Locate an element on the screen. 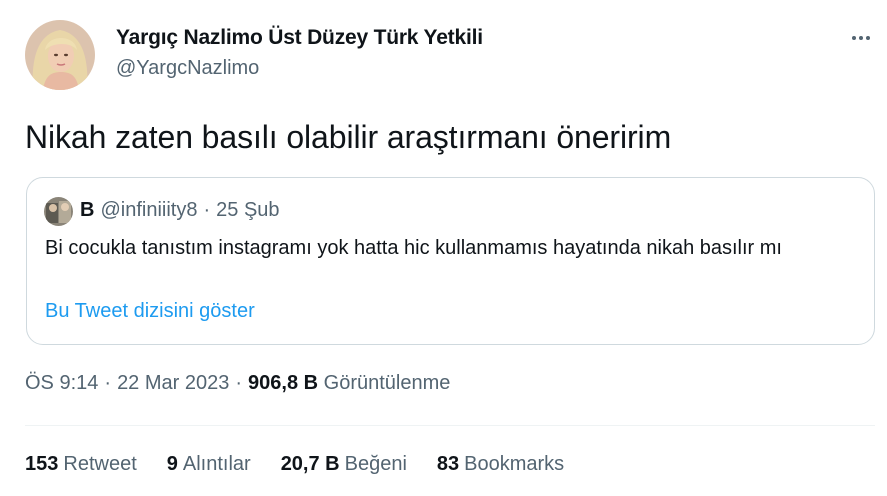 Image resolution: width=887 pixels, height=496 pixels. stat-label: Retweet is located at coordinates (100, 464).